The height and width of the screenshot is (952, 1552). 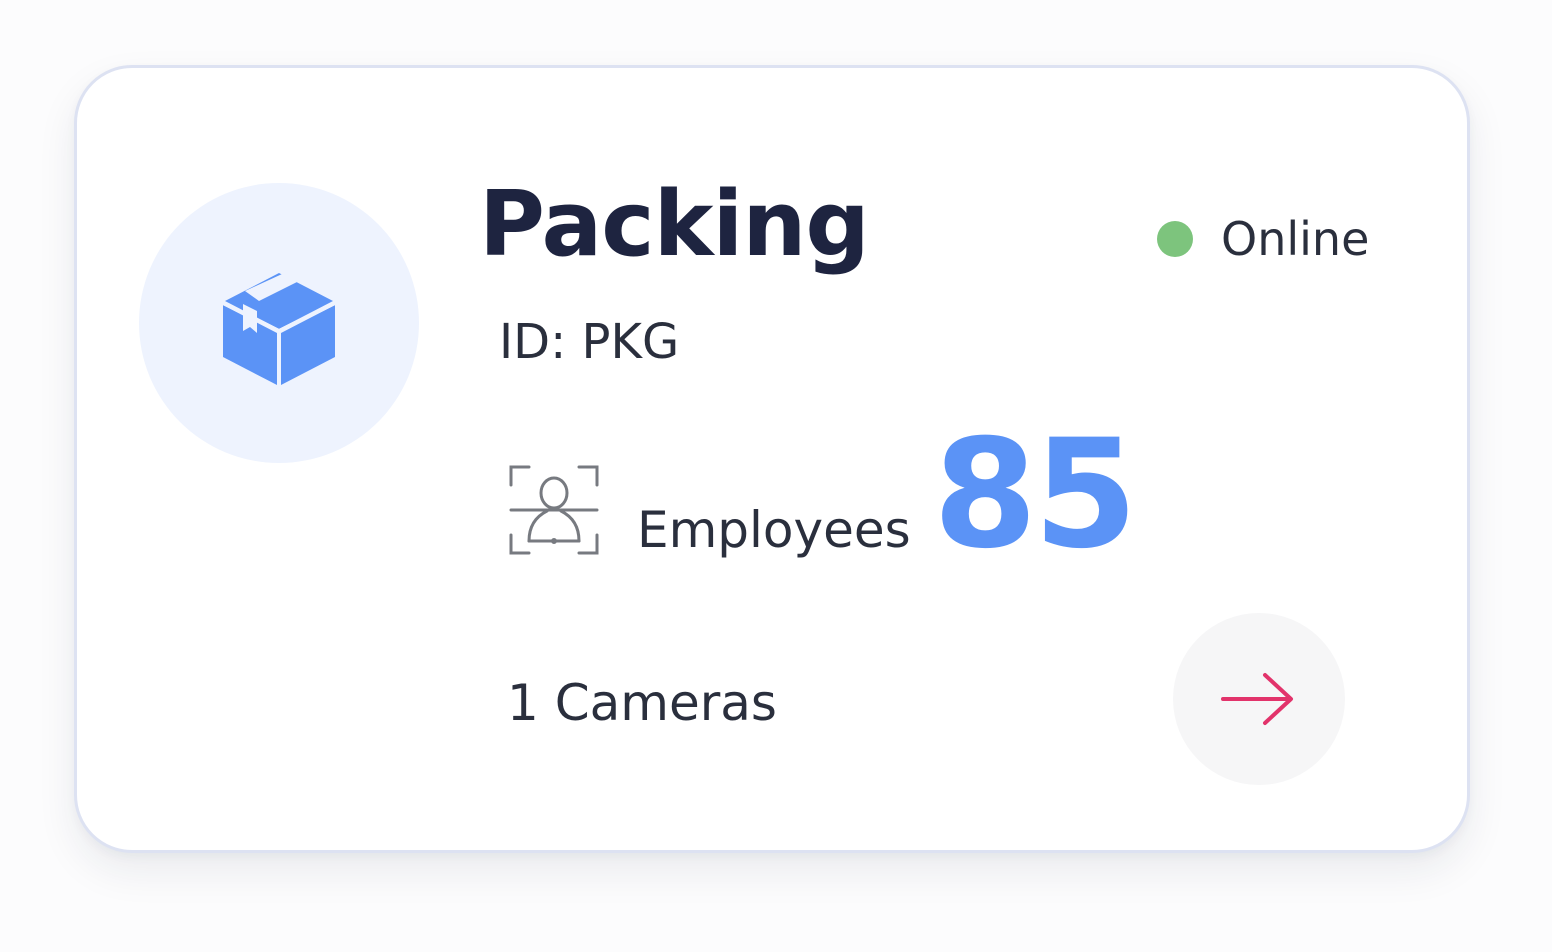 I want to click on status-label: Online, so click(x=1295, y=239).